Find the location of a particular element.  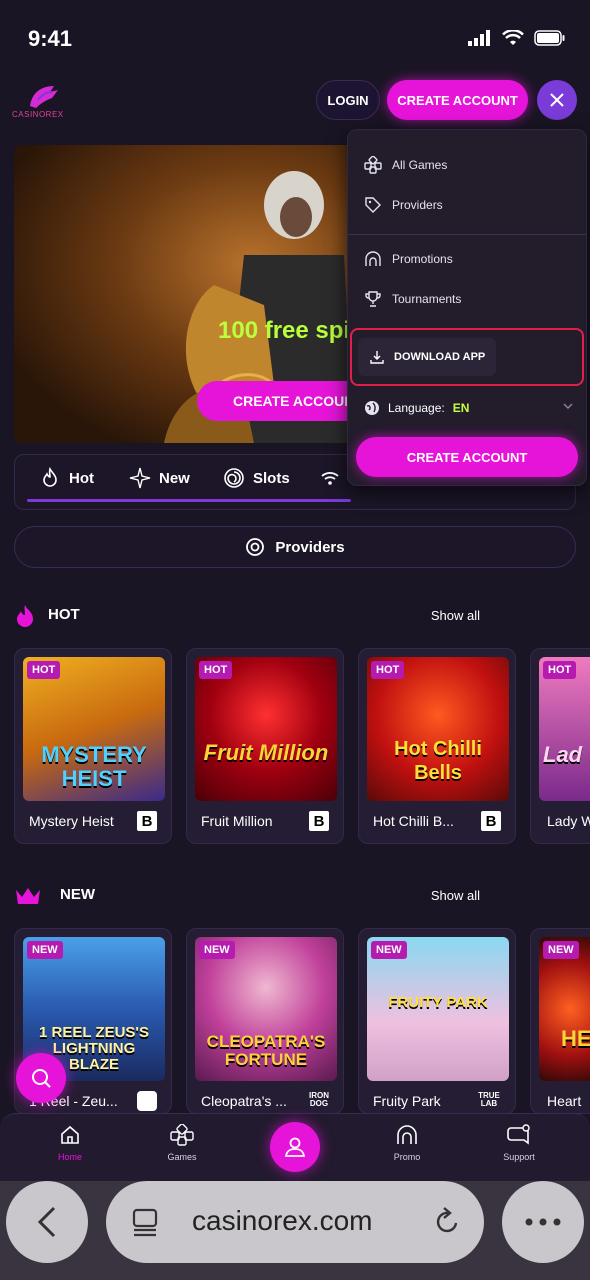

game-title: Fruity Park is located at coordinates (407, 1101).